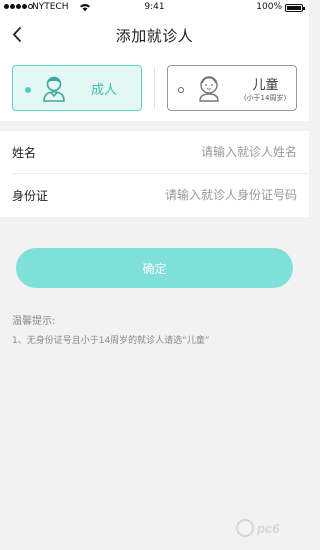 The height and width of the screenshot is (550, 320). I want to click on battery-icon, so click(295, 8).